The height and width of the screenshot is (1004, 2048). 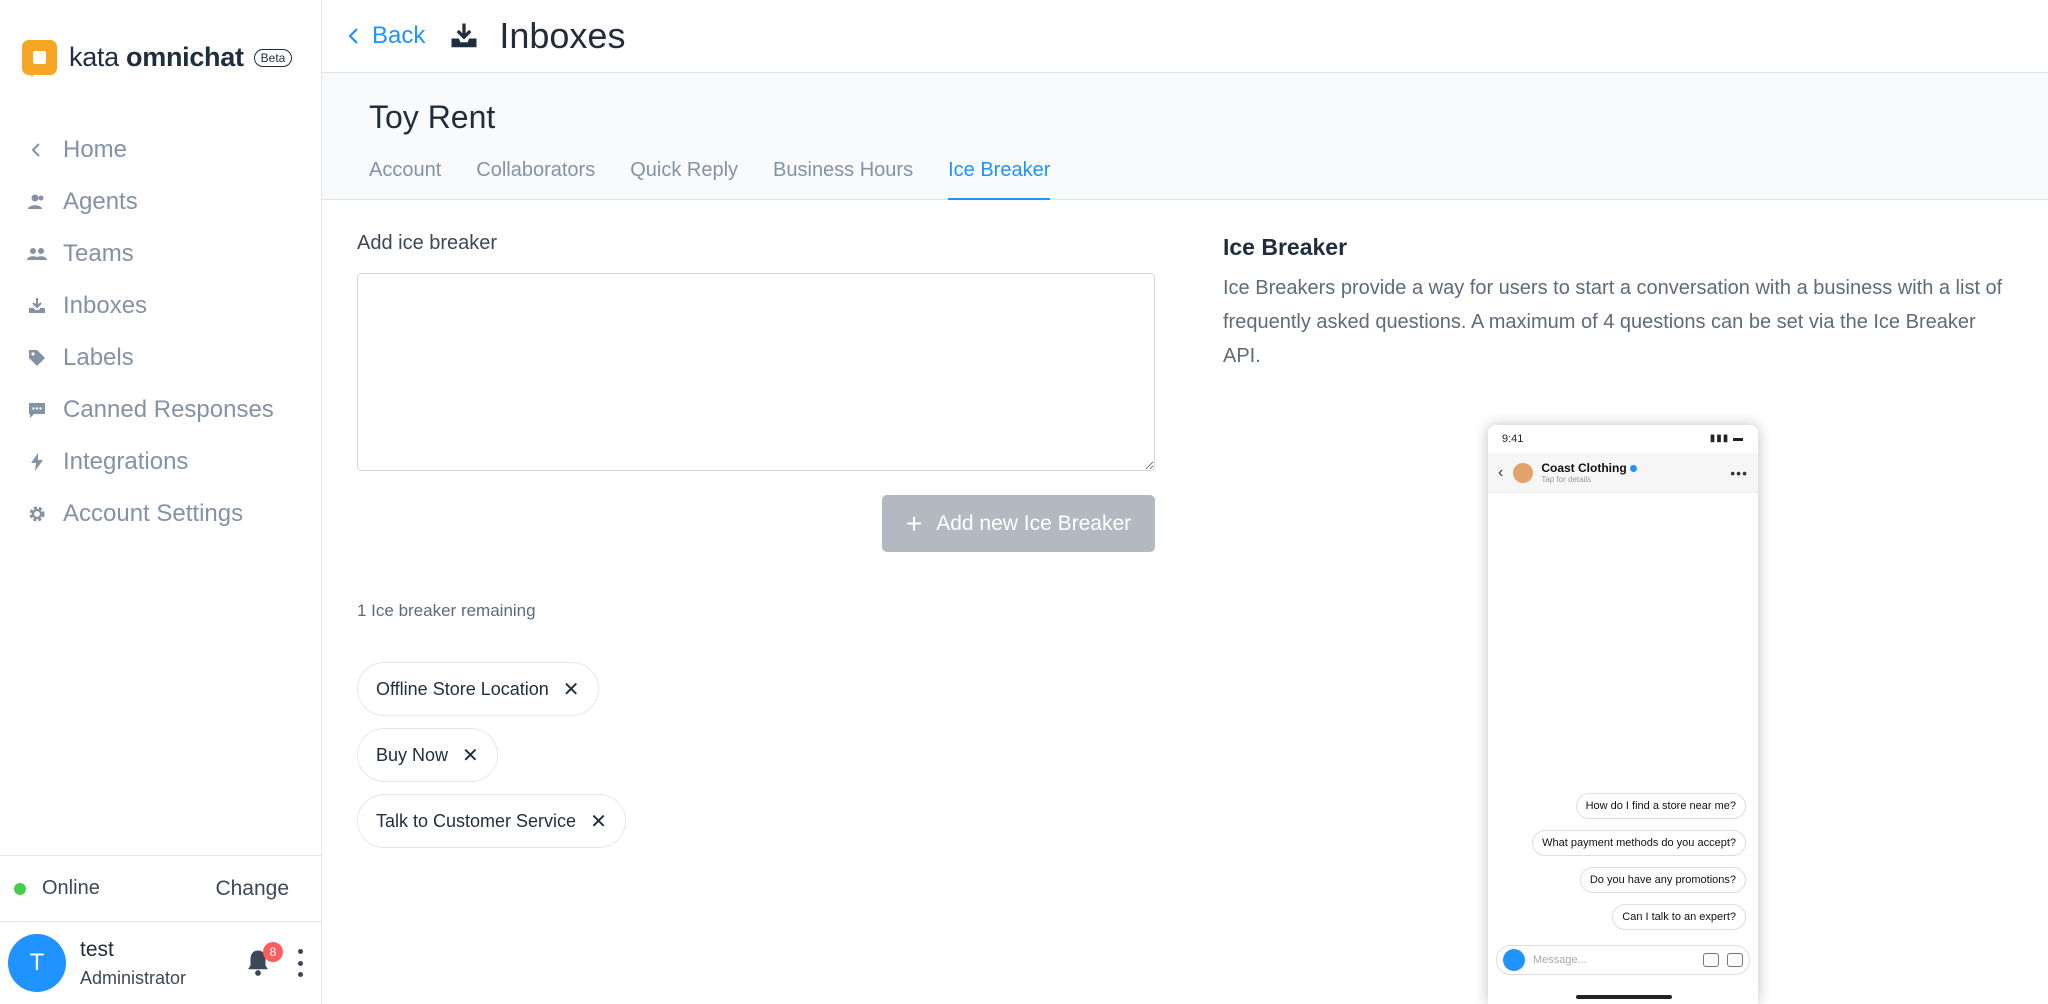 What do you see at coordinates (1633, 468) in the screenshot?
I see `verified-icon` at bounding box center [1633, 468].